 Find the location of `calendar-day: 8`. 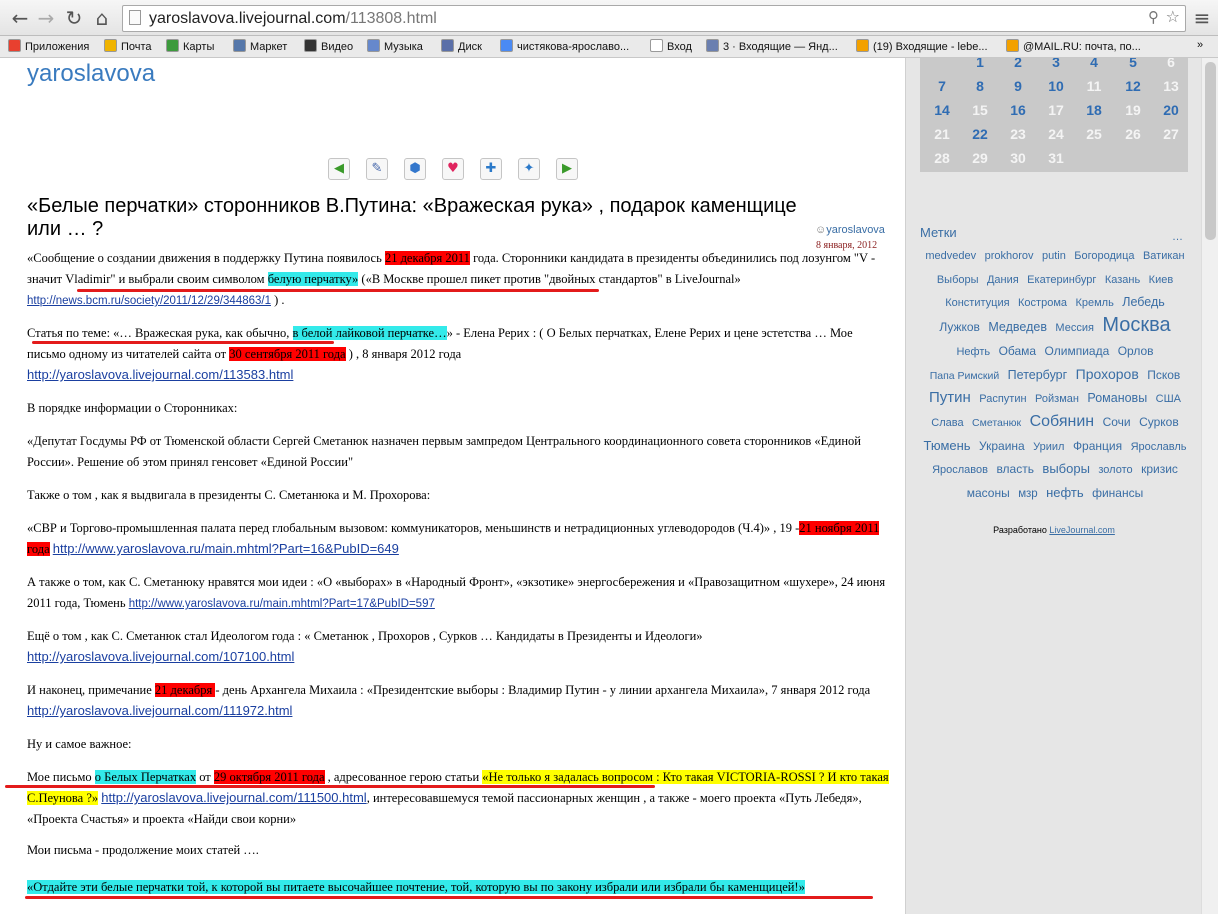

calendar-day: 8 is located at coordinates (980, 86).